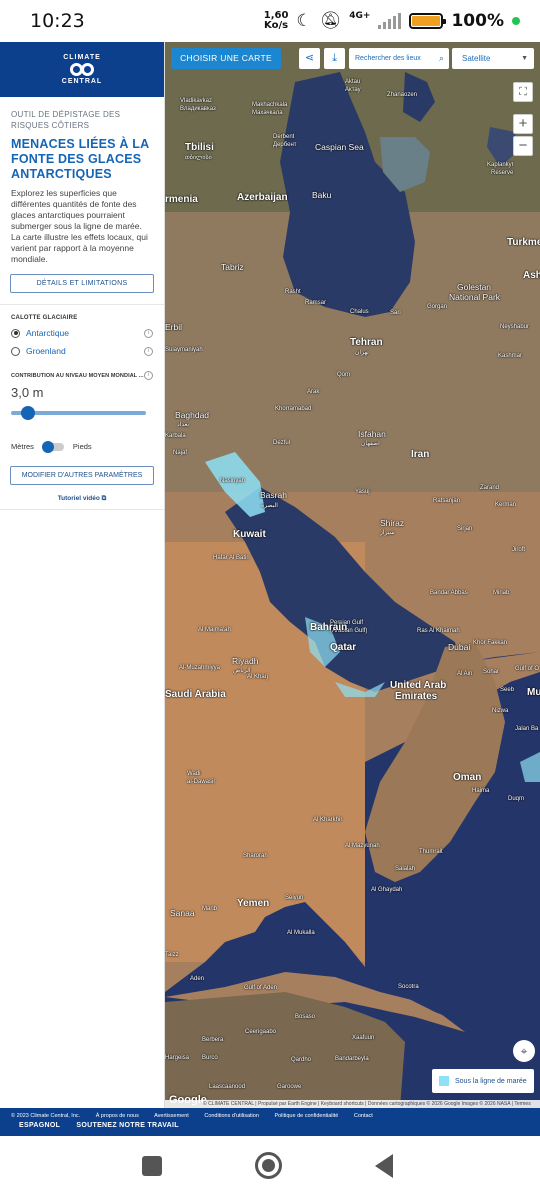 Image resolution: width=540 pixels, height=1200 pixels. What do you see at coordinates (490, 643) in the screenshot?
I see `map-label: Khor Fakkan` at bounding box center [490, 643].